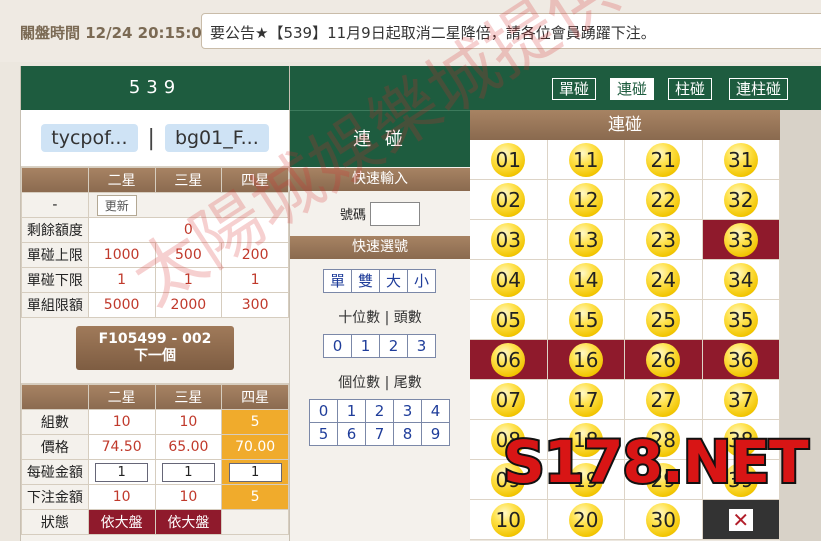 This screenshot has height=541, width=821. What do you see at coordinates (380, 138) in the screenshot?
I see `mode-title: 連 碰` at bounding box center [380, 138].